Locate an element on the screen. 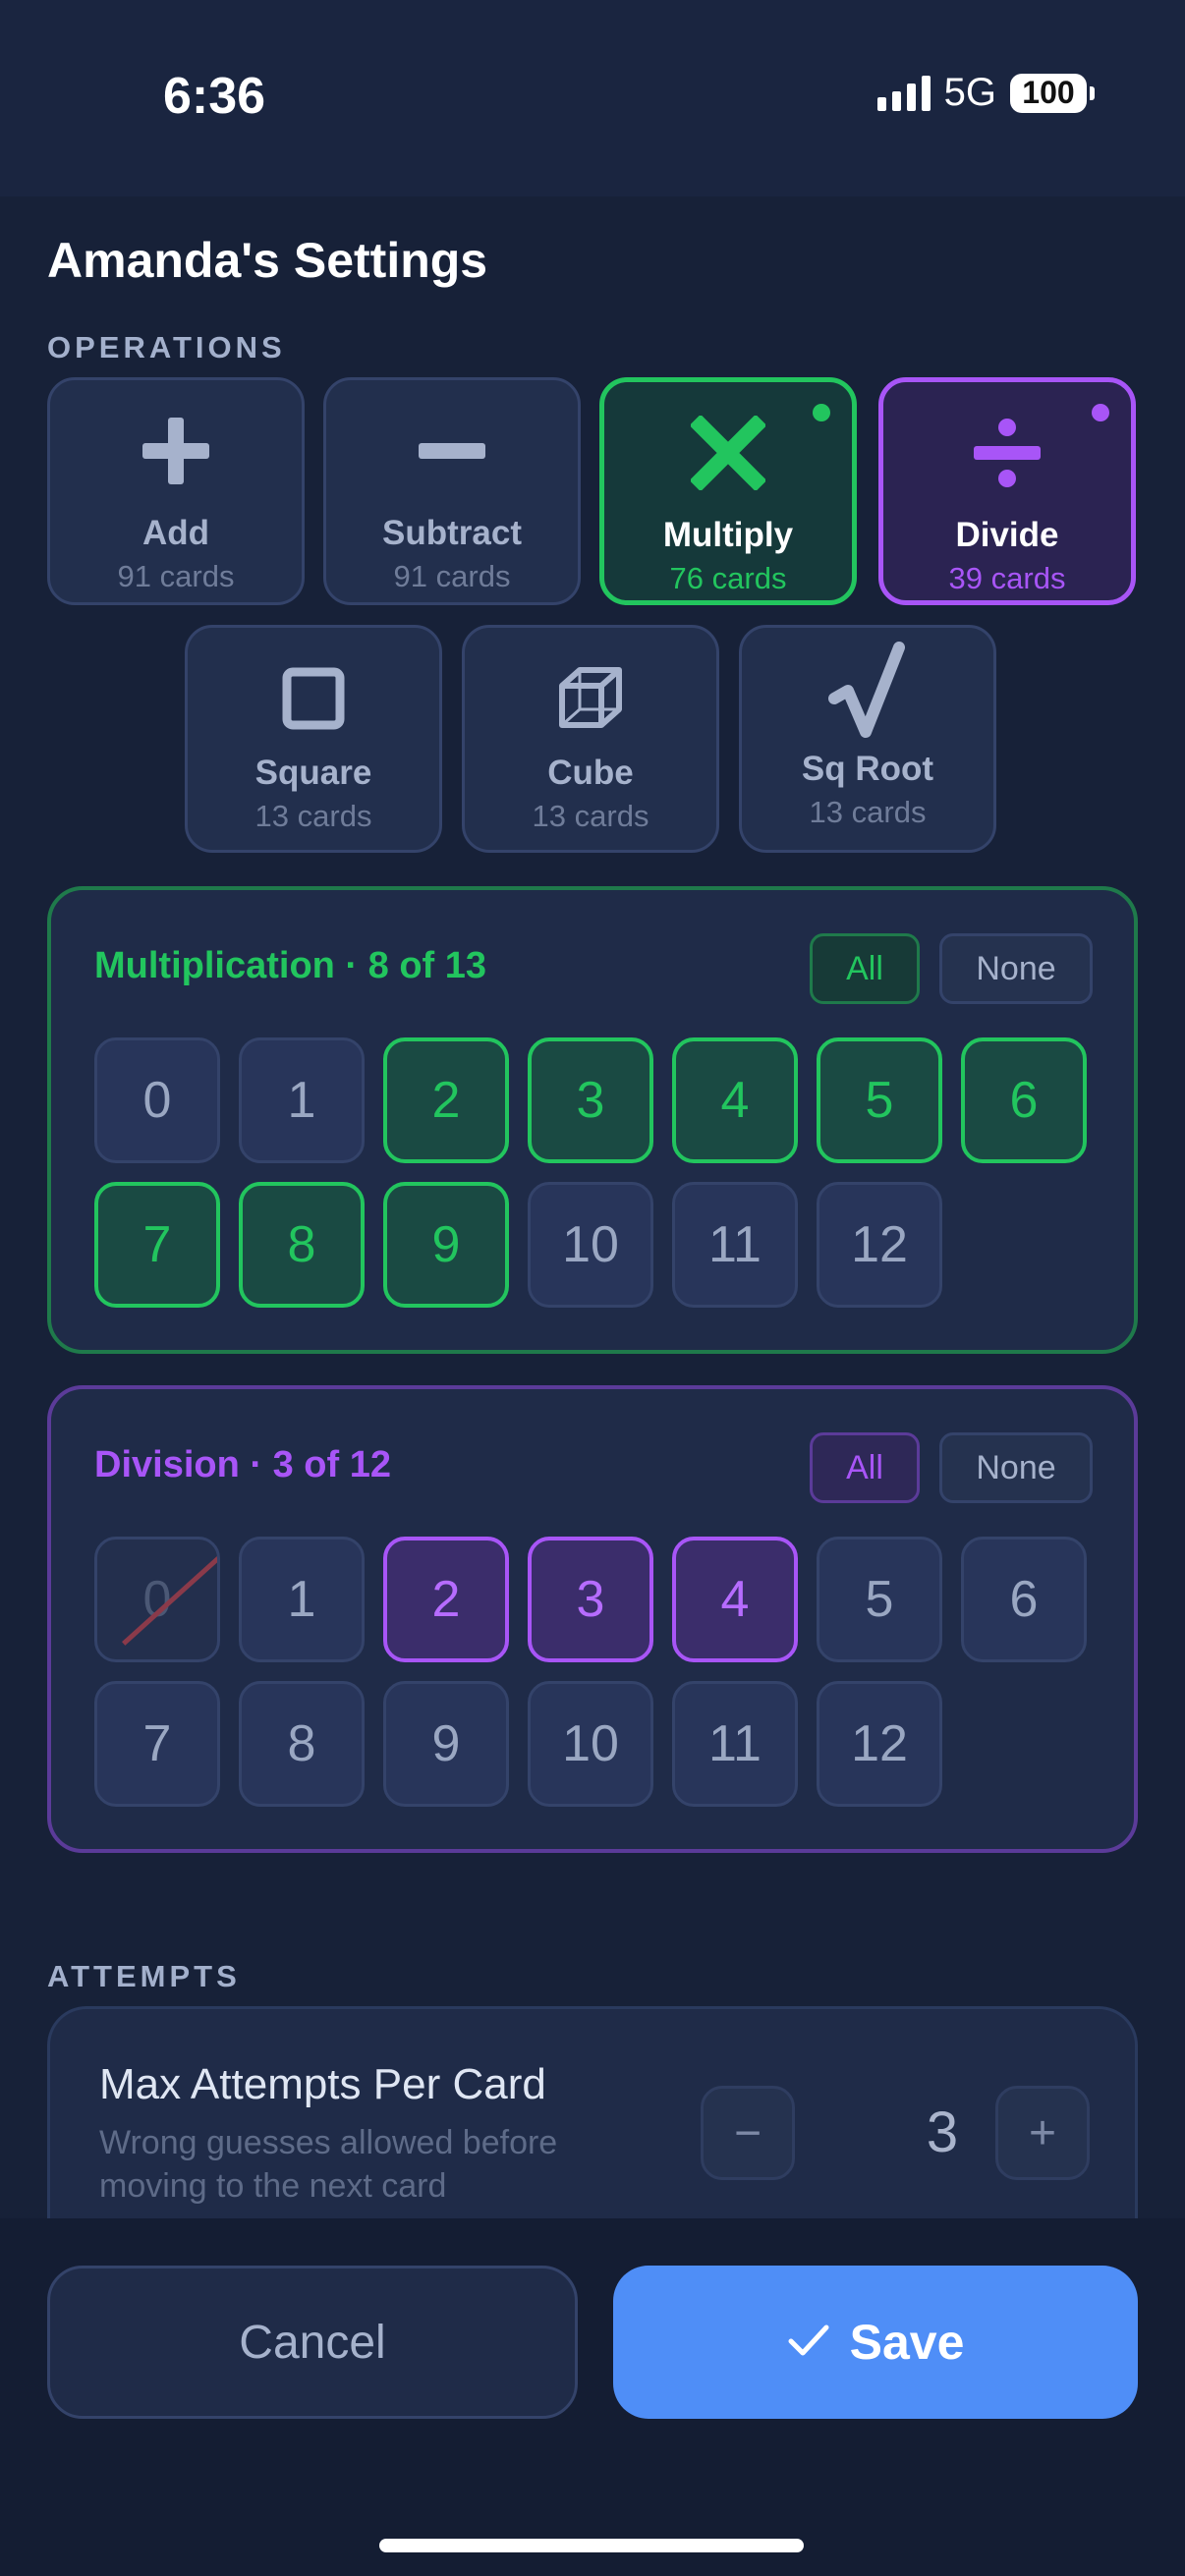 Image resolution: width=1185 pixels, height=2576 pixels. division-number-3: 3 is located at coordinates (591, 1599).